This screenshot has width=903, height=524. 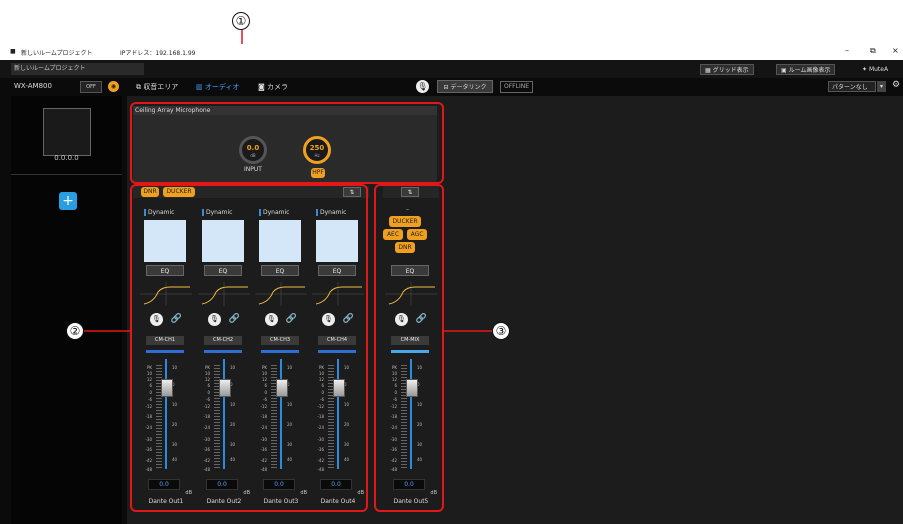 I want to click on room-image-toggle: ▣ ルーム画像表示, so click(x=806, y=69).